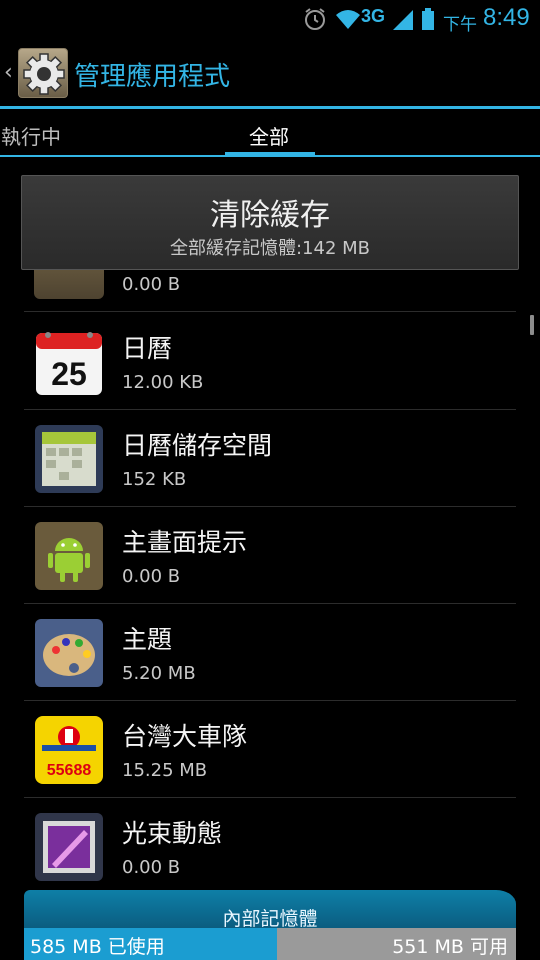  I want to click on list-item: 55688 台灣大車隊 15.25 MB, so click(270, 749).